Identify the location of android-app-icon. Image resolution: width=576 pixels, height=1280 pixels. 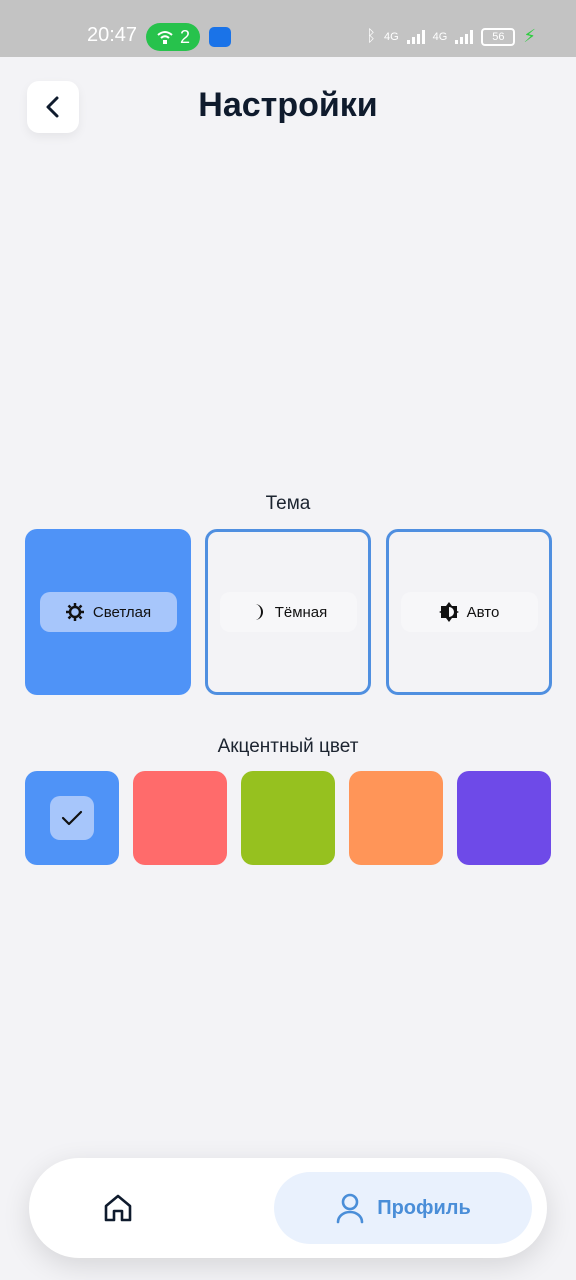
(220, 37).